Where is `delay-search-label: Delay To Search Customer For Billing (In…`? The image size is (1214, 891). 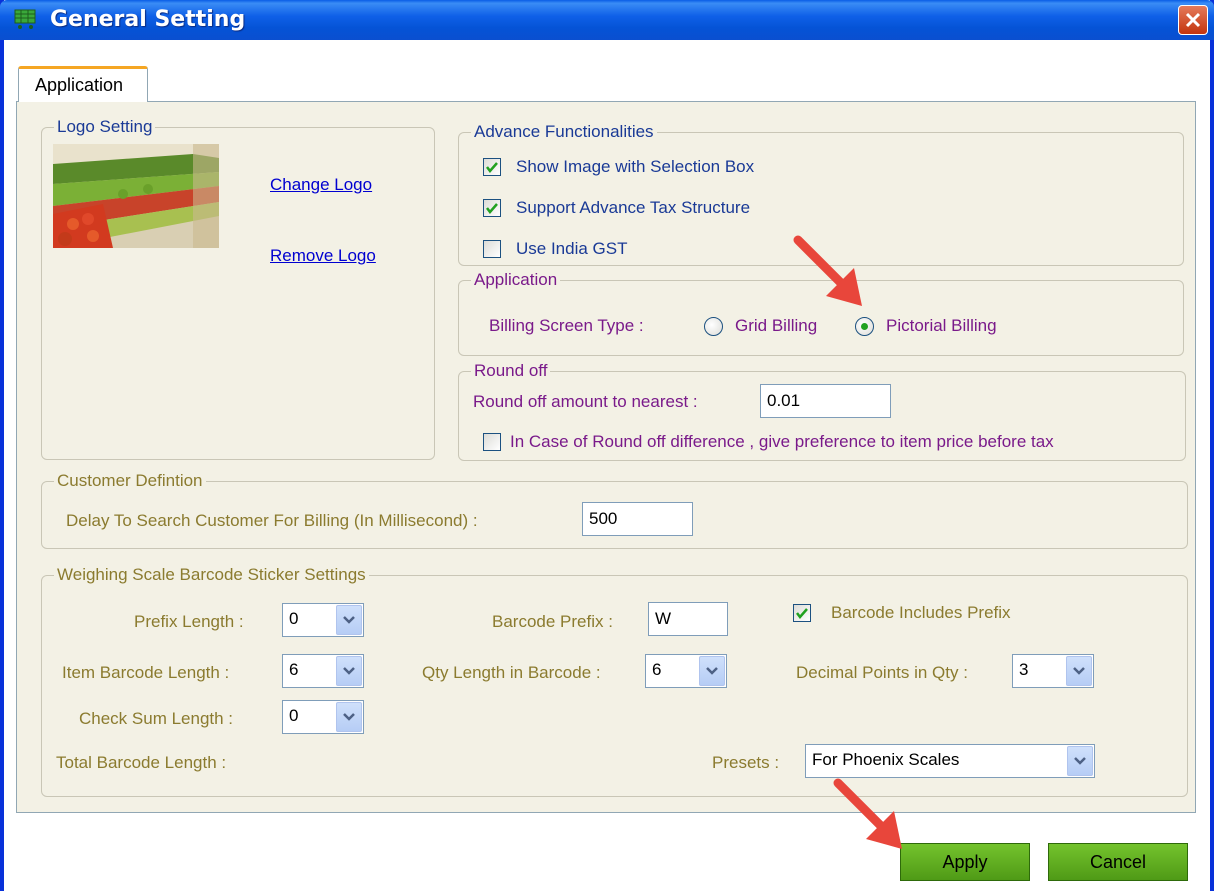 delay-search-label: Delay To Search Customer For Billing (In… is located at coordinates (272, 520).